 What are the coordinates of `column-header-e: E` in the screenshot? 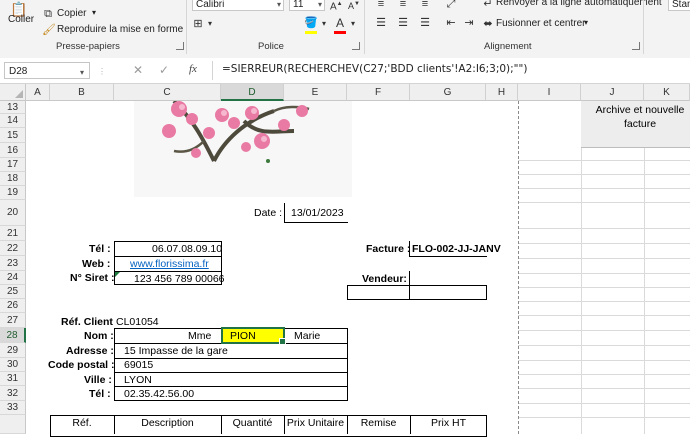 It's located at (315, 92).